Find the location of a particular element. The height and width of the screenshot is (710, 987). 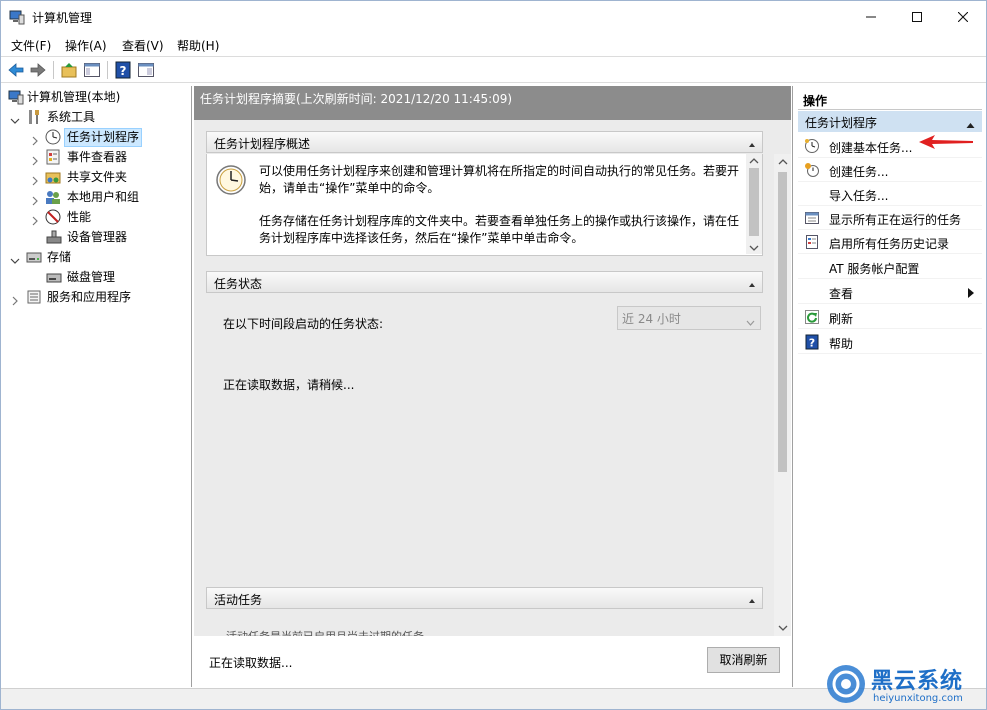

action-at-service-account: AT 服务帐户配置 is located at coordinates (890, 267).